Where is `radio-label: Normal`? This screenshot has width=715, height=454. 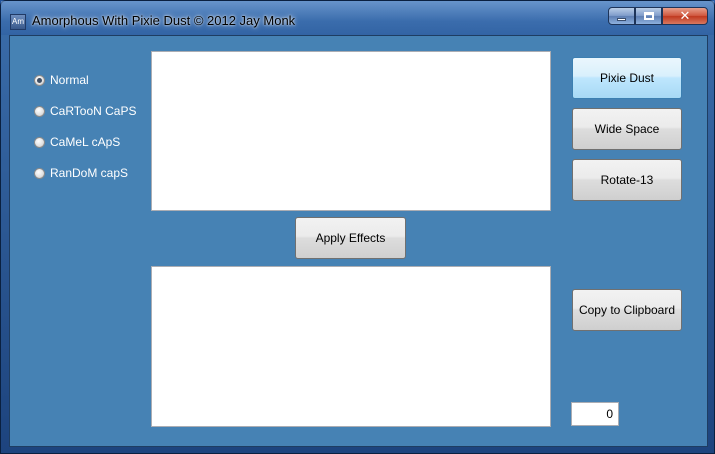
radio-label: Normal is located at coordinates (69, 80).